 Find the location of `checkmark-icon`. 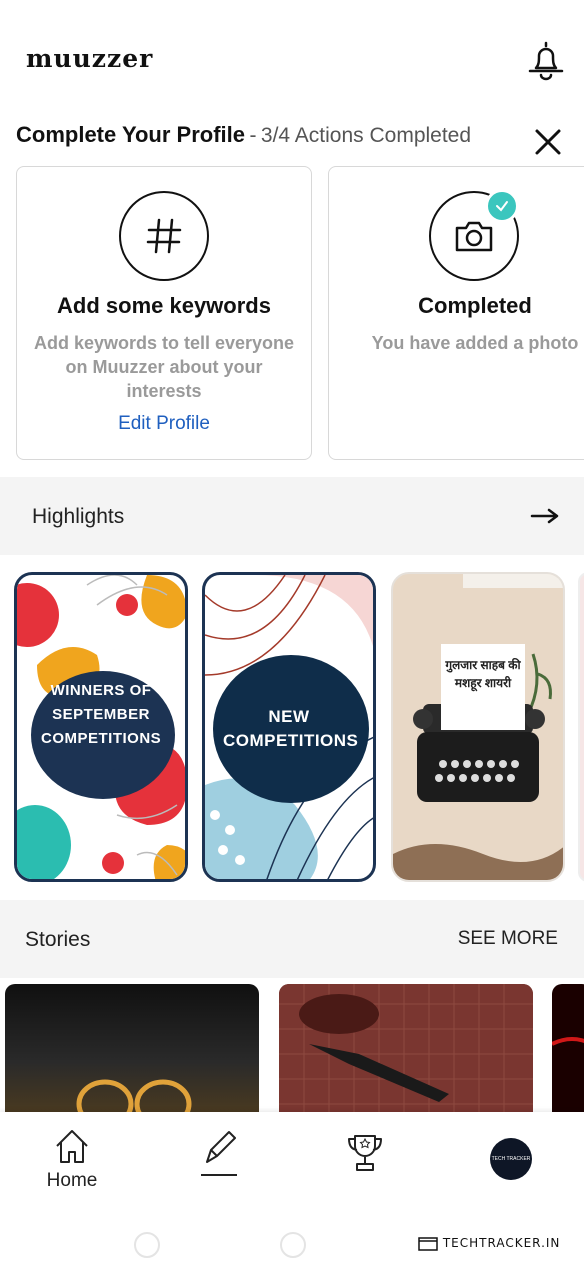

checkmark-icon is located at coordinates (502, 206).